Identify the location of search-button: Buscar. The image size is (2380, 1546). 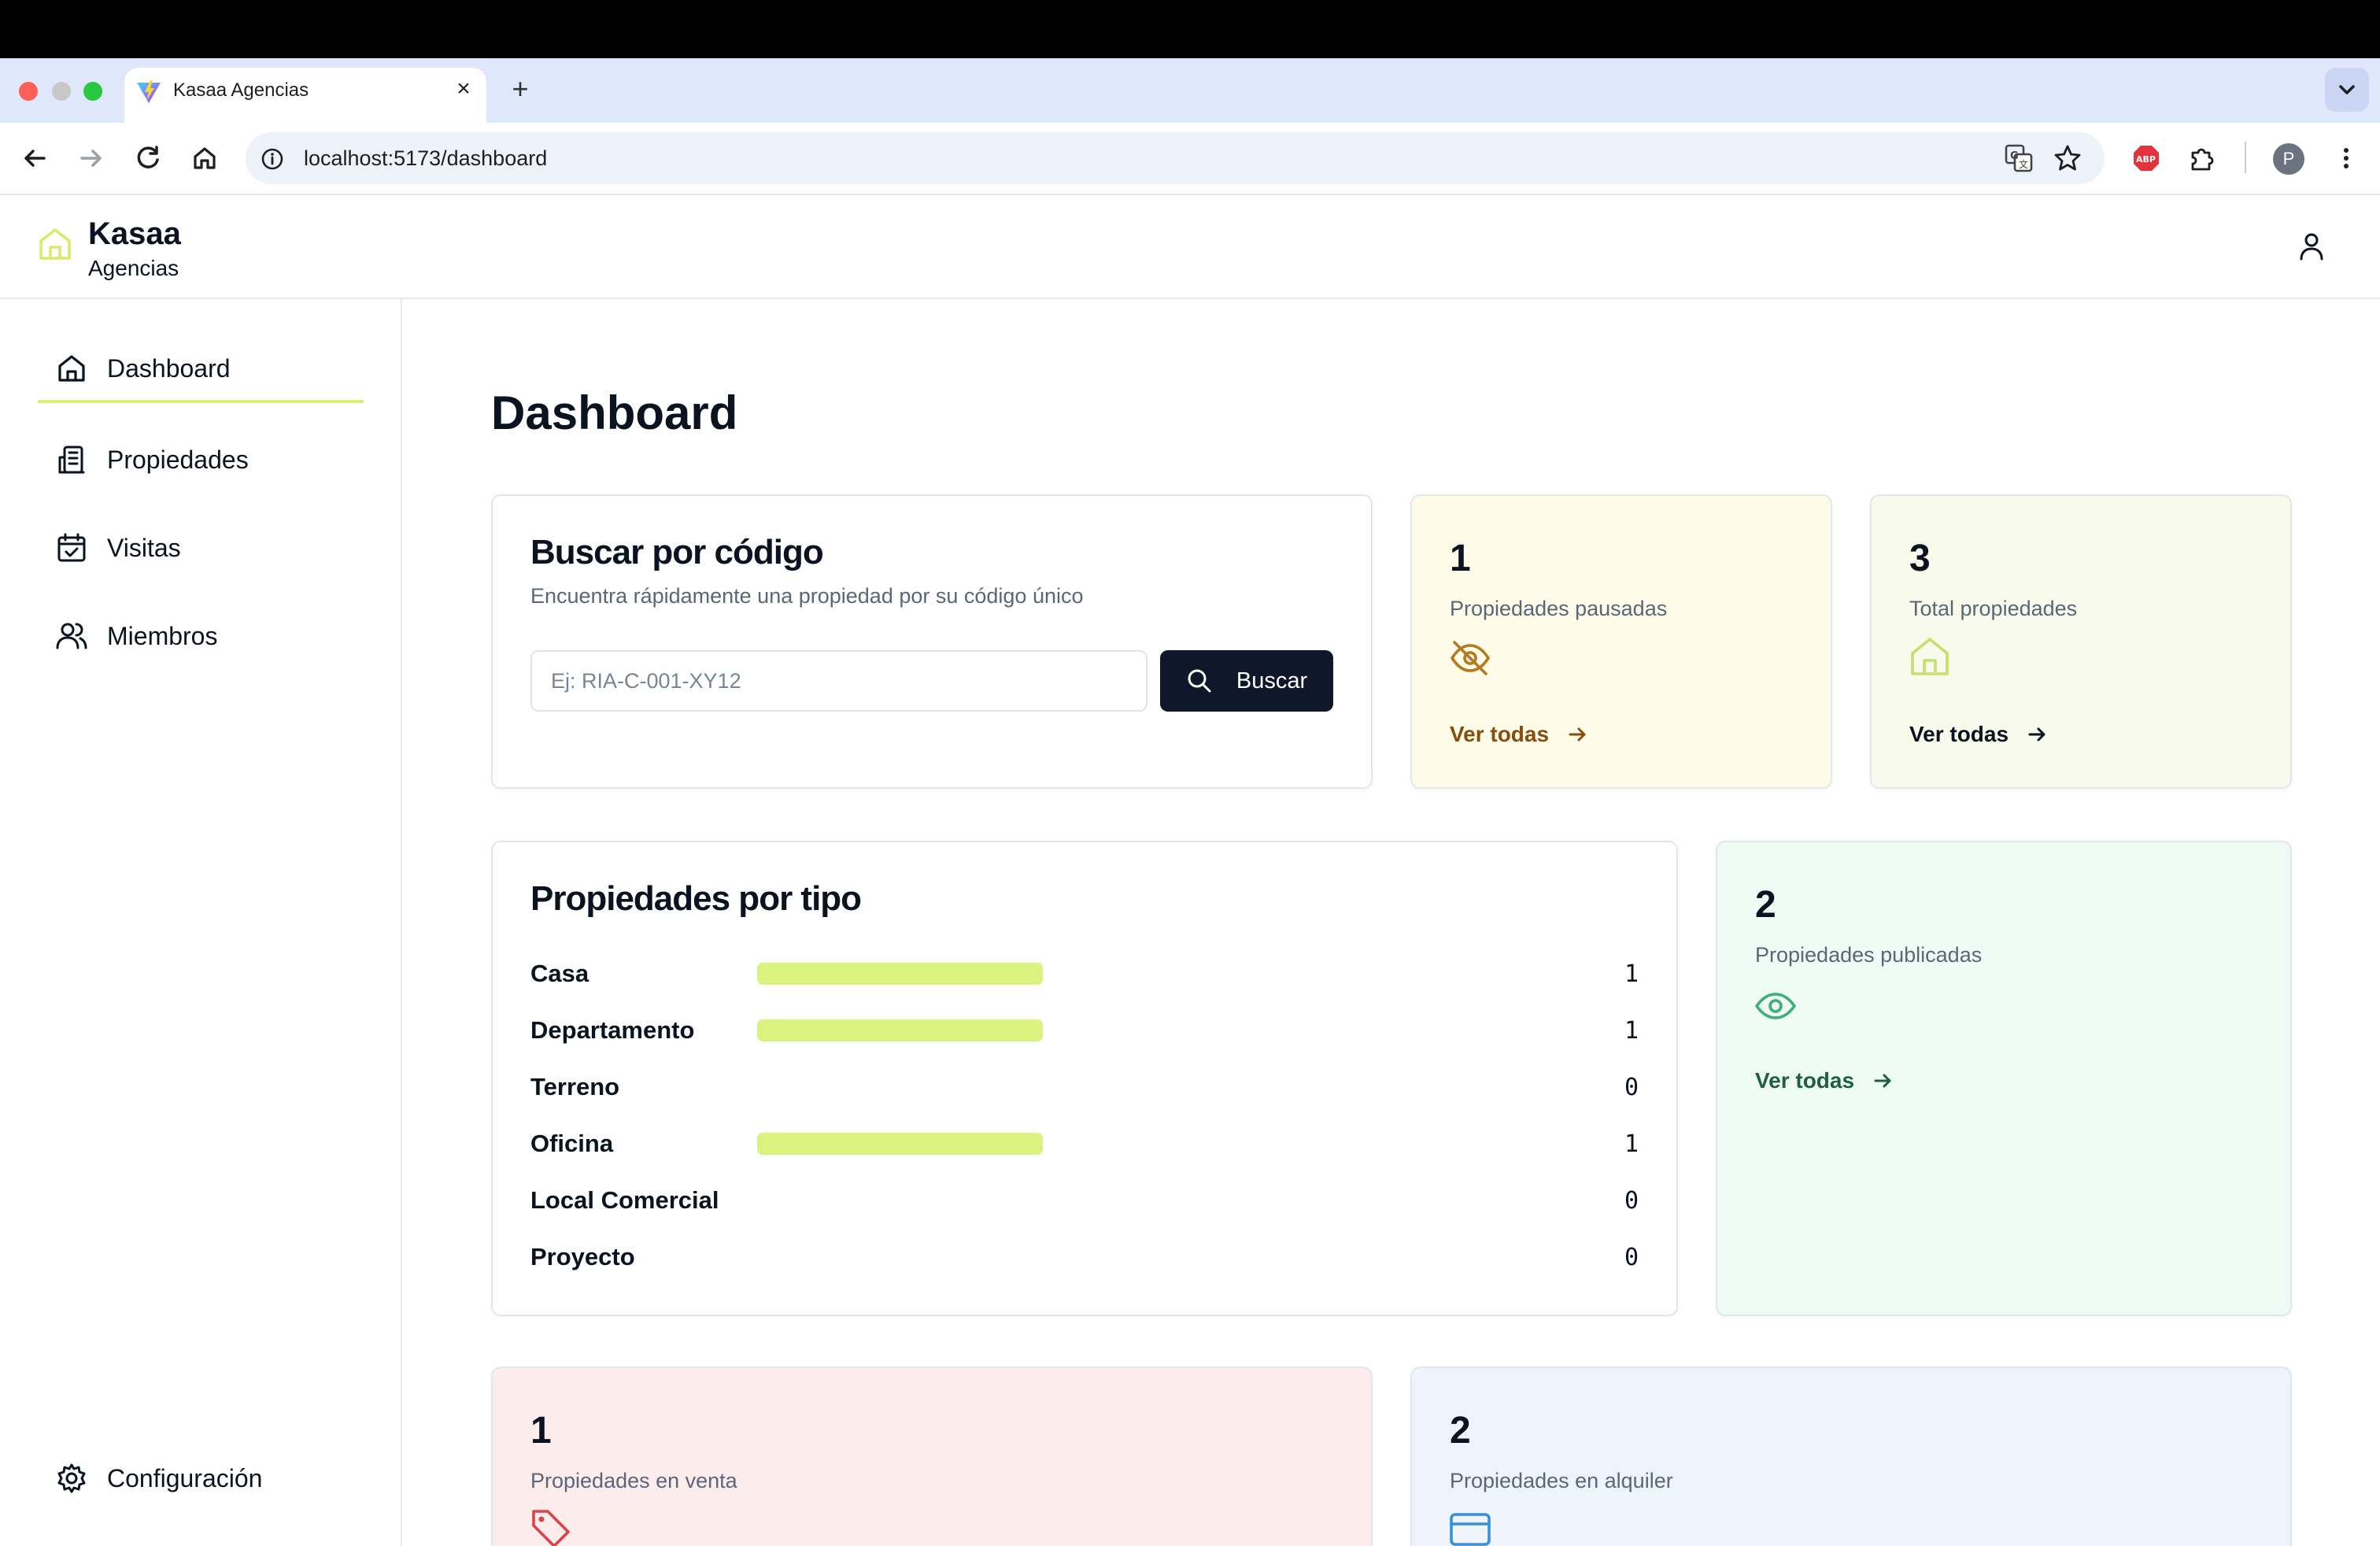
(1246, 681).